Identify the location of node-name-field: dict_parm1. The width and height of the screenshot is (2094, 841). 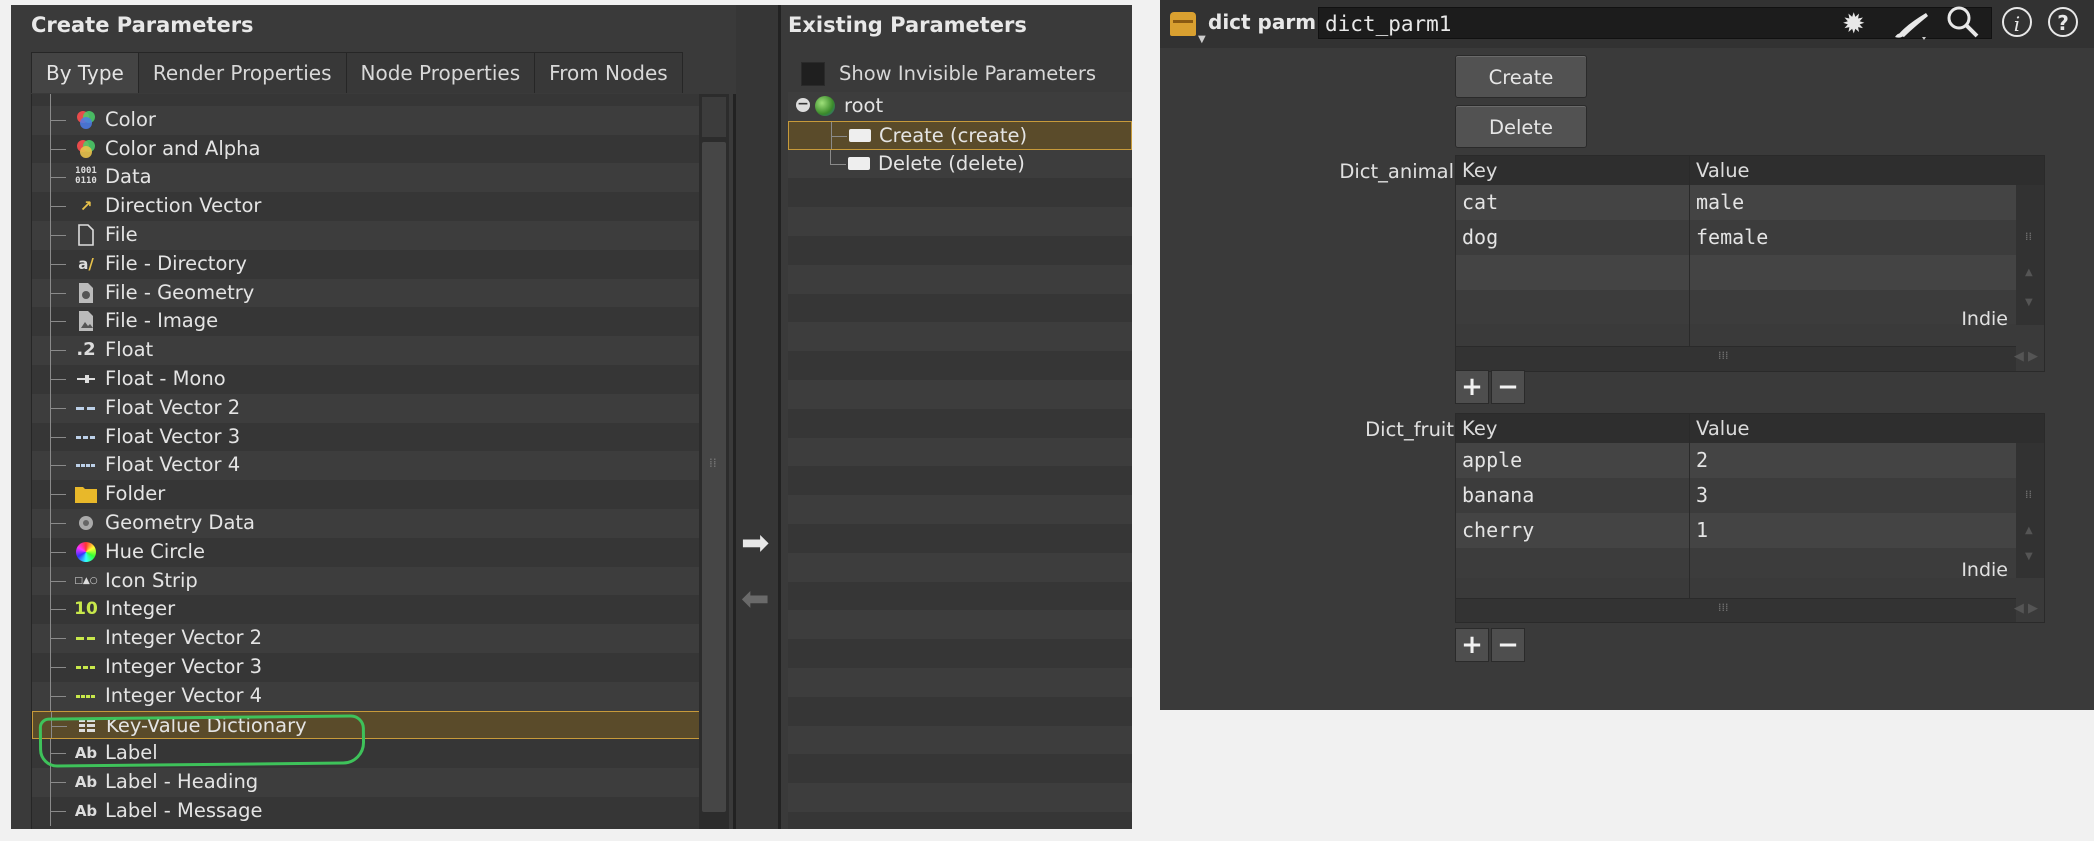
(1655, 23).